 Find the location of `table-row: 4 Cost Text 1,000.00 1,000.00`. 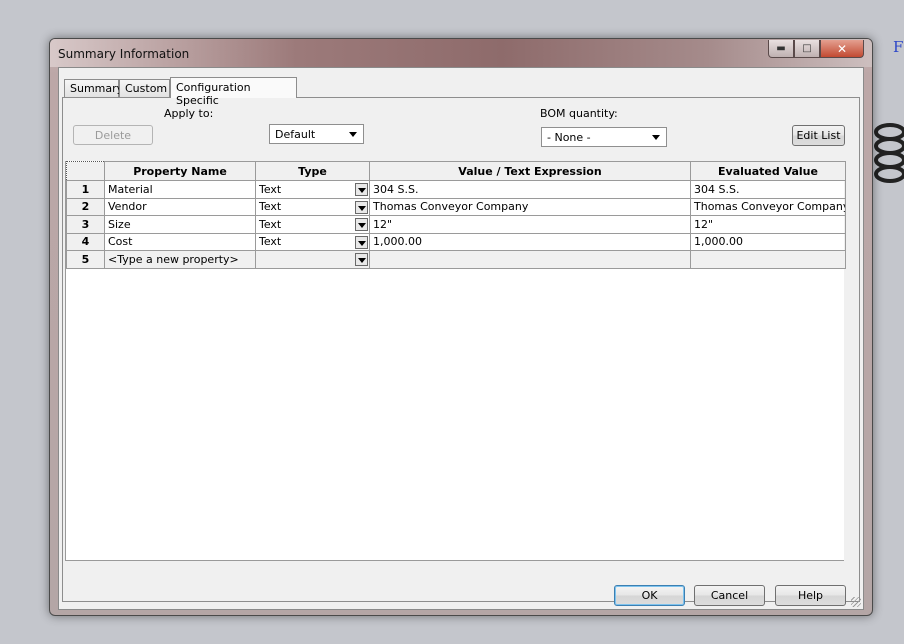

table-row: 4 Cost Text 1,000.00 1,000.00 is located at coordinates (456, 241).